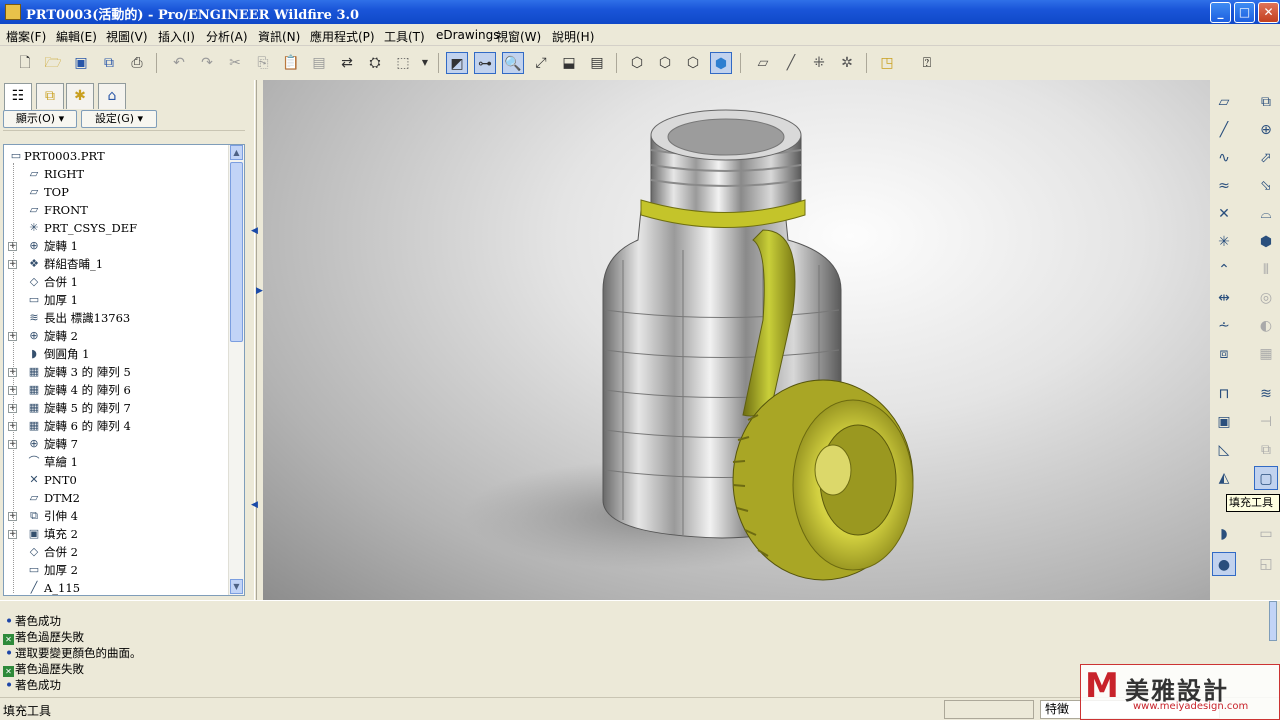  I want to click on solidify-tool-icon: ◱, so click(1266, 564).